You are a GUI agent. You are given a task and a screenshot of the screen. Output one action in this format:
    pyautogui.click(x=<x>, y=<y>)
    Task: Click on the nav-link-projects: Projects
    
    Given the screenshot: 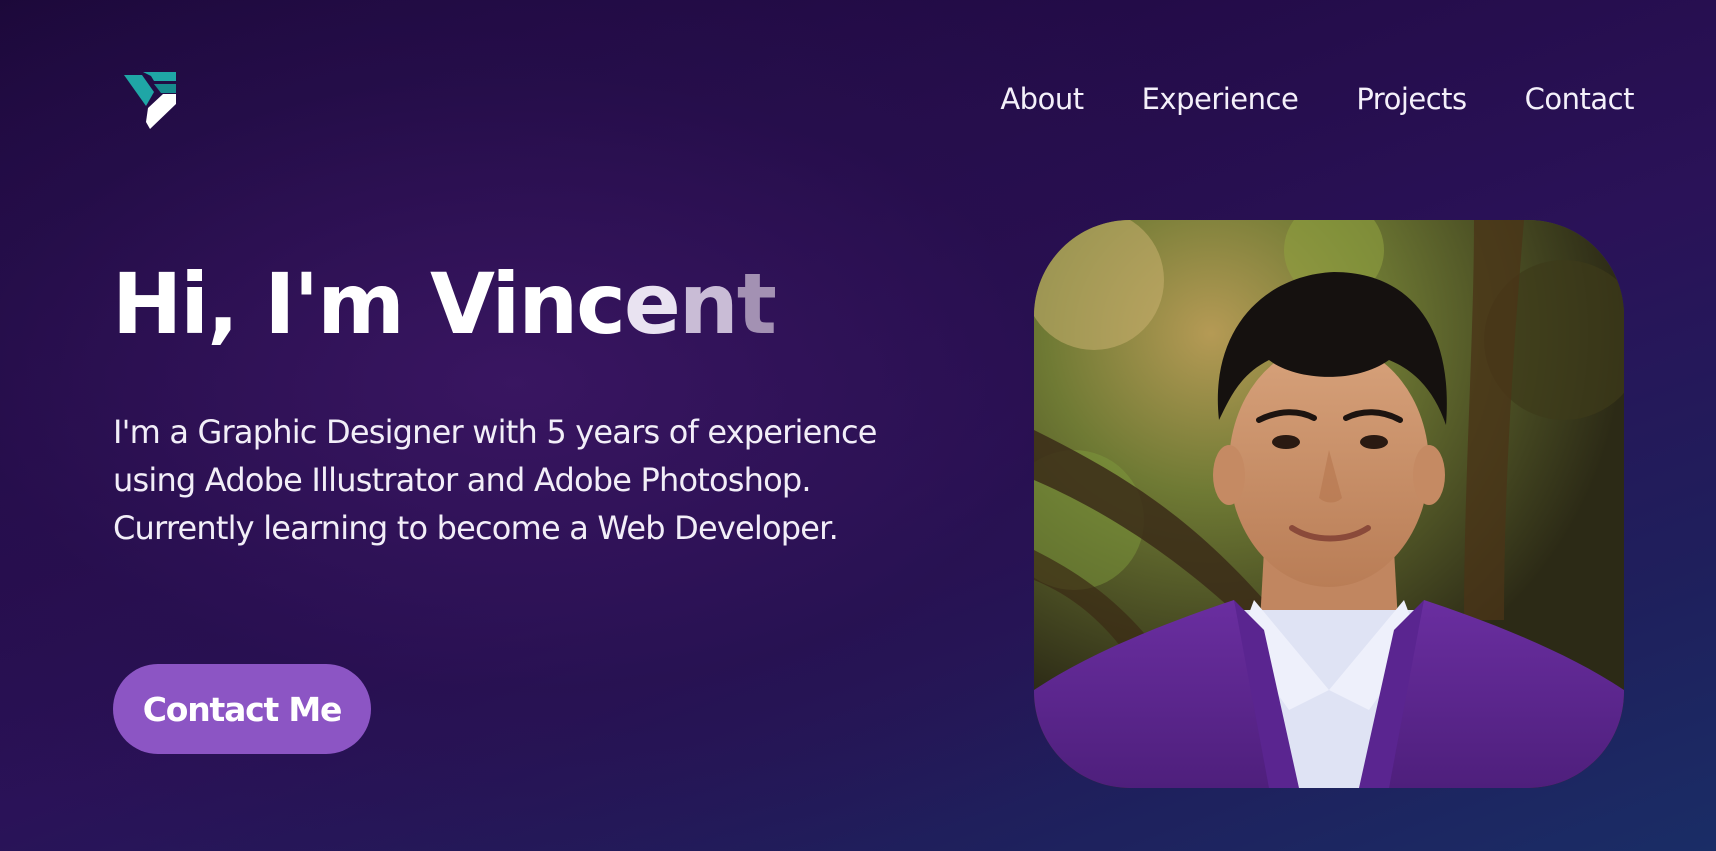 What is the action you would take?
    pyautogui.click(x=1411, y=99)
    